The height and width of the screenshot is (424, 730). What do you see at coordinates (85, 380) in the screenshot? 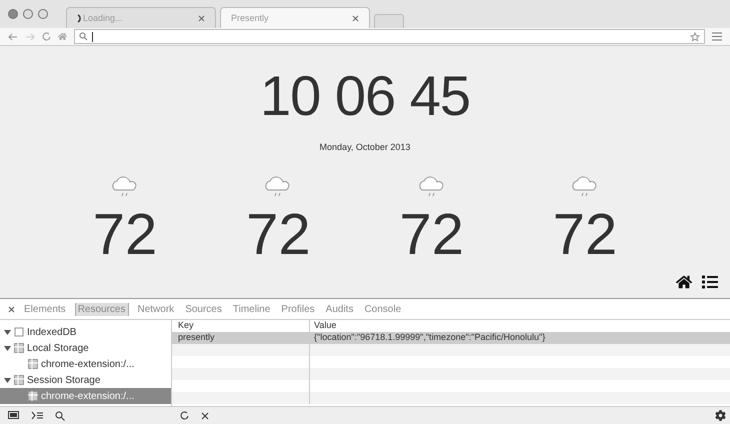
I see `tree-item: Session Storage` at bounding box center [85, 380].